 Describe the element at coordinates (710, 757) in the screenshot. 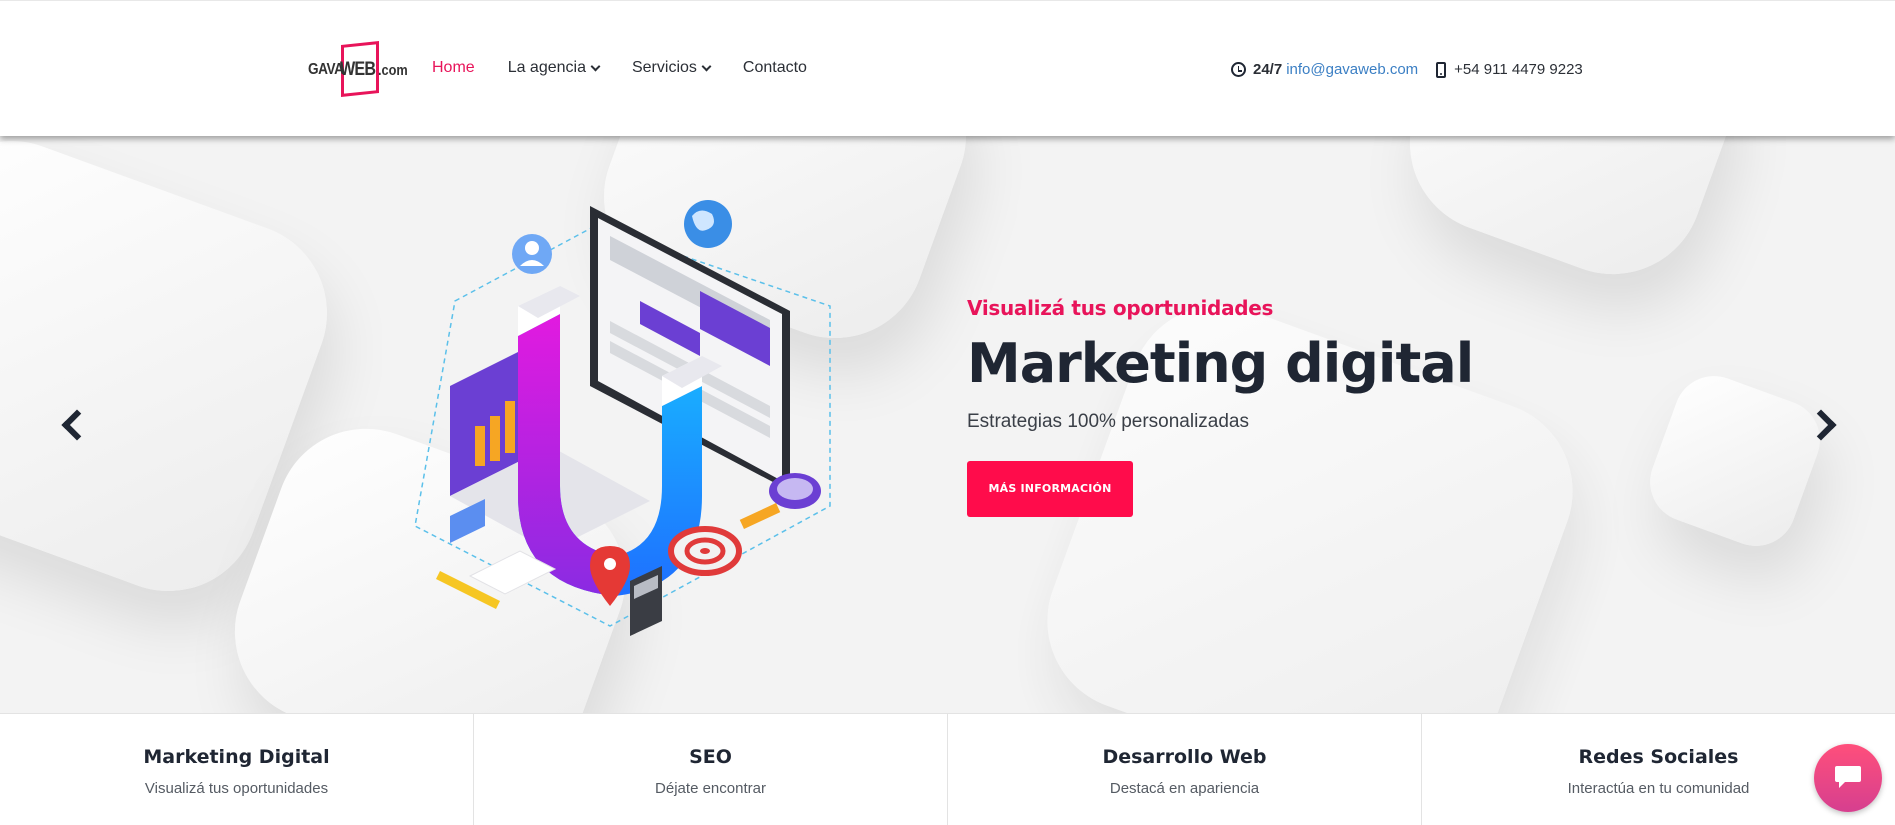

I see `service-title: SEO` at that location.